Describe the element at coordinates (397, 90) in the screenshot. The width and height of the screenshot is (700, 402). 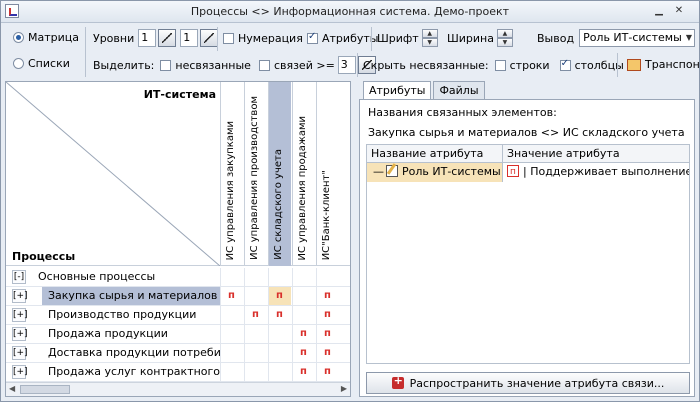
I see `tab-attributes: Атрибуты` at that location.